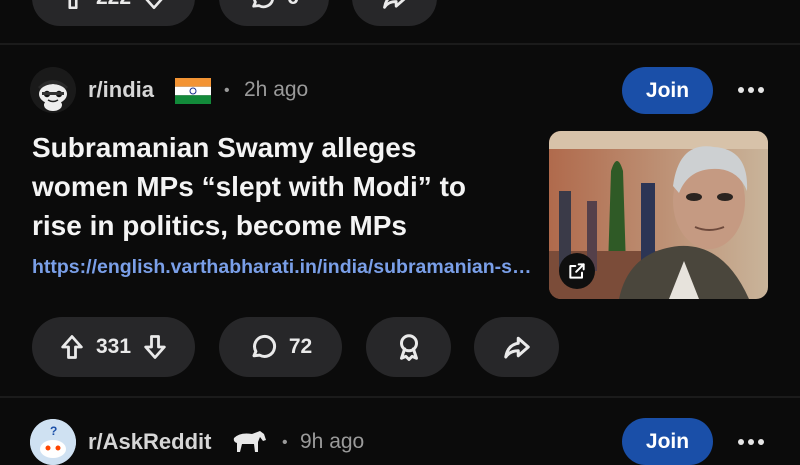 This screenshot has width=800, height=465. I want to click on more-options-icon, so click(751, 90).